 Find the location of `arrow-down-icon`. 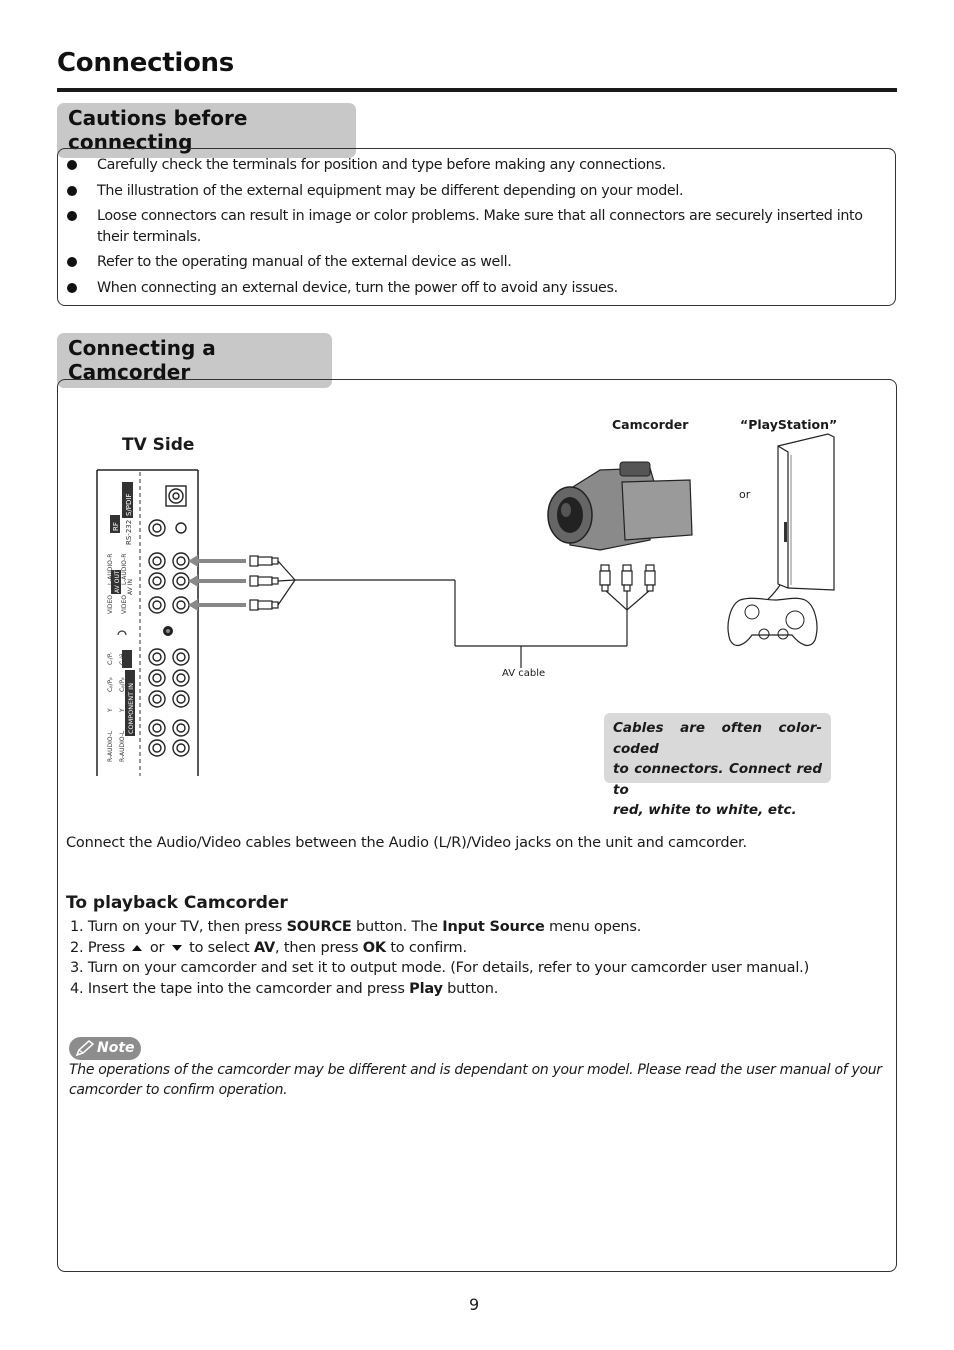

arrow-down-icon is located at coordinates (176, 947).